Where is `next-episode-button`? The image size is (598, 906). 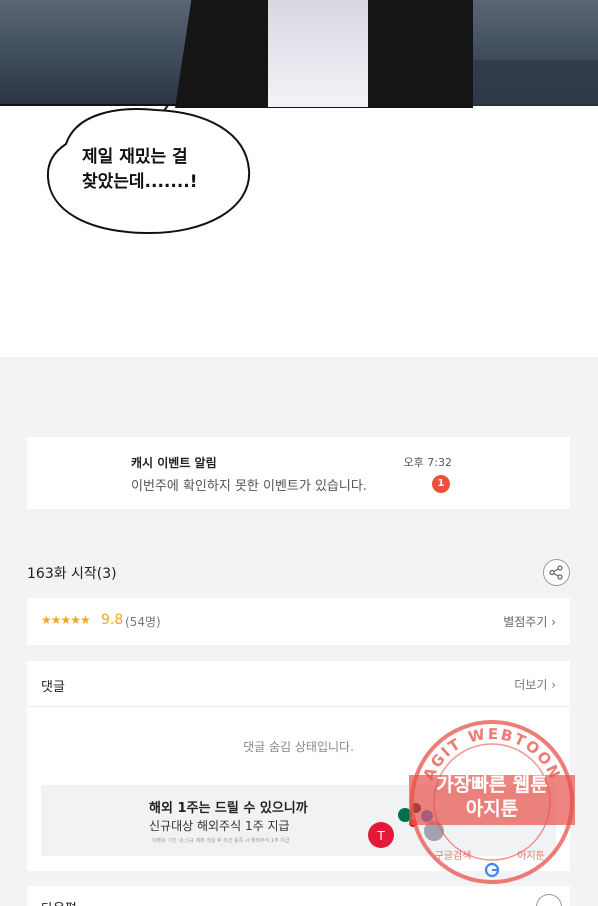 next-episode-button is located at coordinates (549, 900).